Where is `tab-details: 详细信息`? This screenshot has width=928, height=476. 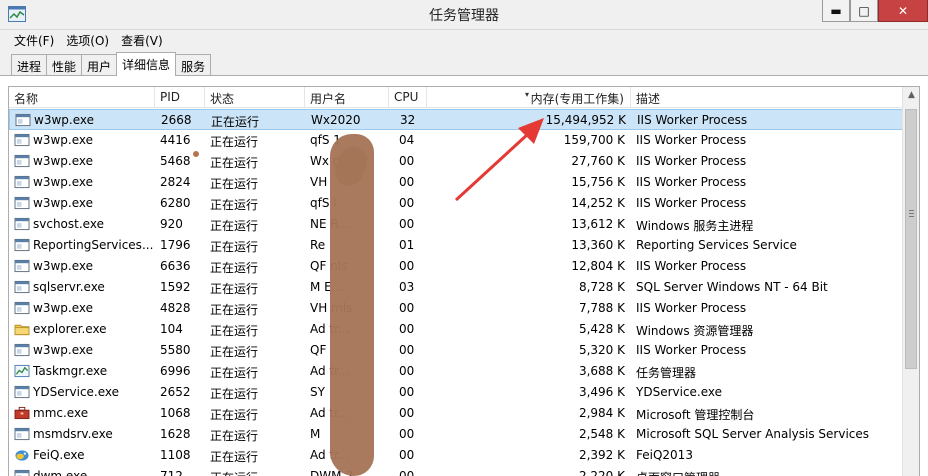
tab-details: 详细信息 is located at coordinates (146, 64).